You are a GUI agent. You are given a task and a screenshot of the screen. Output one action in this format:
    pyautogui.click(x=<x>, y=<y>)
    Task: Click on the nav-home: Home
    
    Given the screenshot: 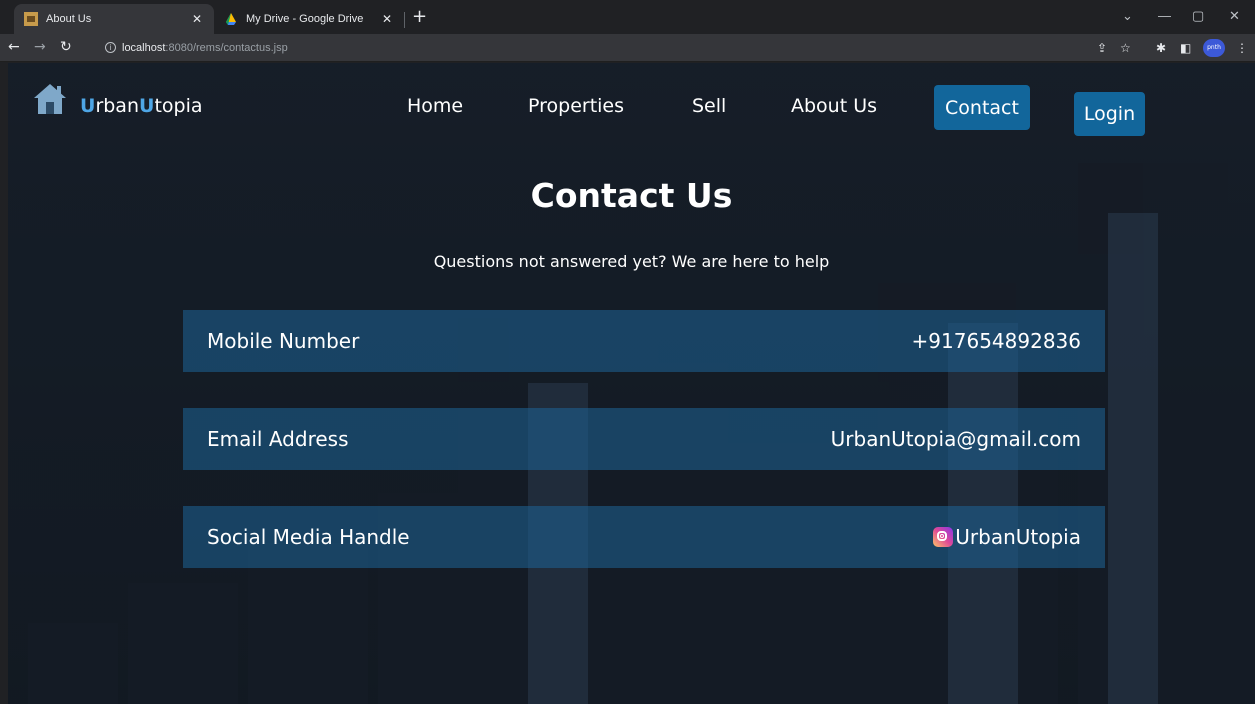 What is the action you would take?
    pyautogui.click(x=435, y=106)
    